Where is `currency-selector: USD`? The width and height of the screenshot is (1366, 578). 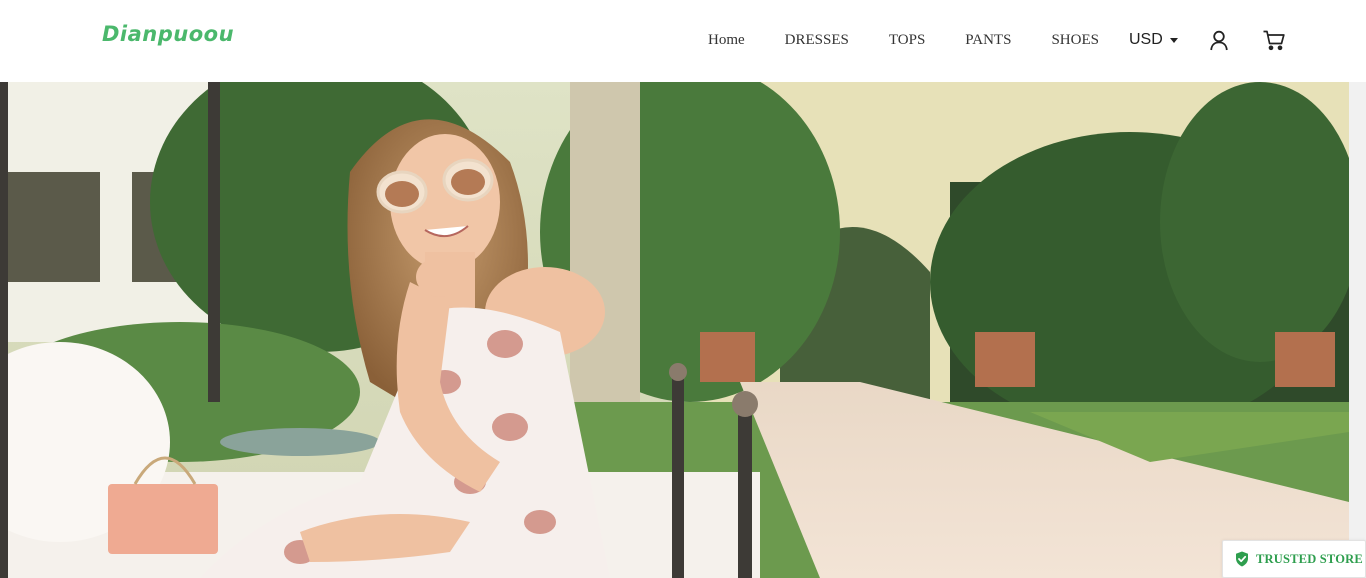
currency-selector: USD is located at coordinates (1153, 40).